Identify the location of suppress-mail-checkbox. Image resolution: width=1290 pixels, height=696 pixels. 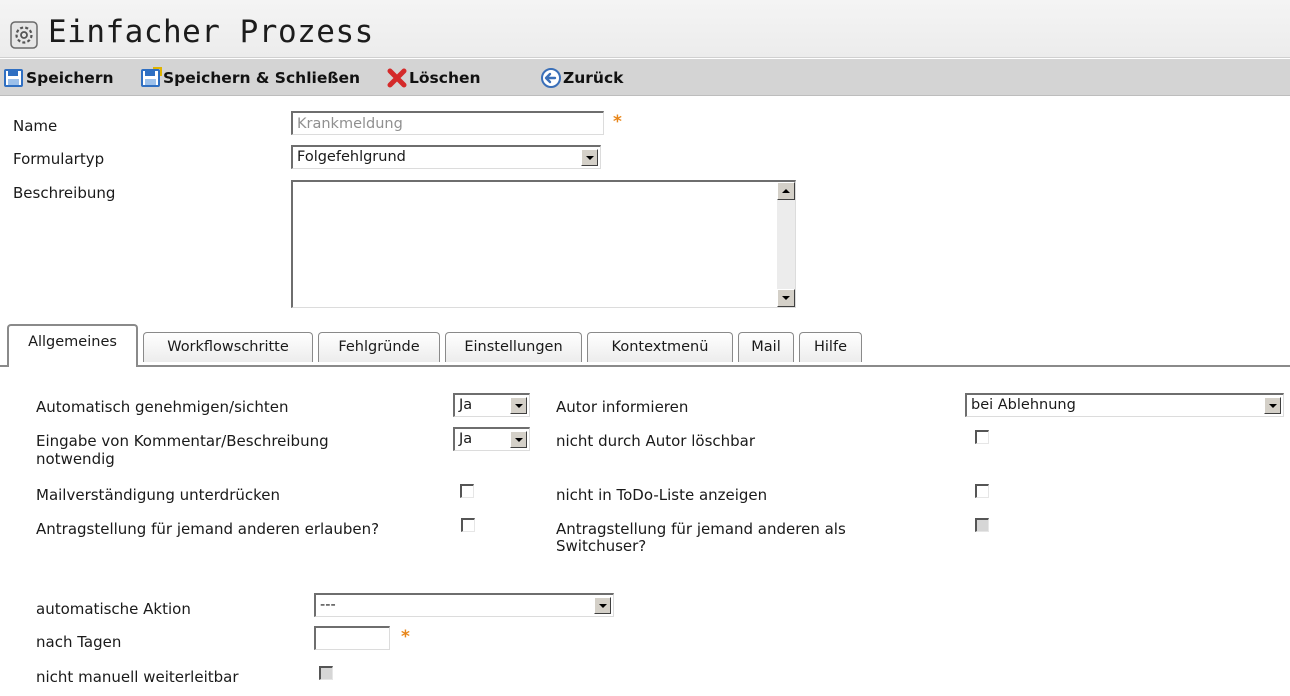
(467, 491).